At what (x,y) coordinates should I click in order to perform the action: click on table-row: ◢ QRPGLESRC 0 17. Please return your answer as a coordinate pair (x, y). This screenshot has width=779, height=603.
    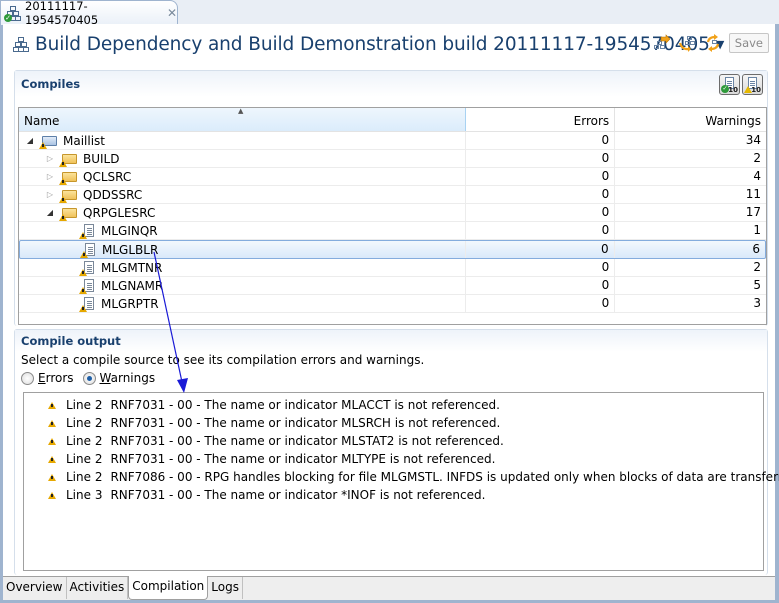
    Looking at the image, I should click on (392, 213).